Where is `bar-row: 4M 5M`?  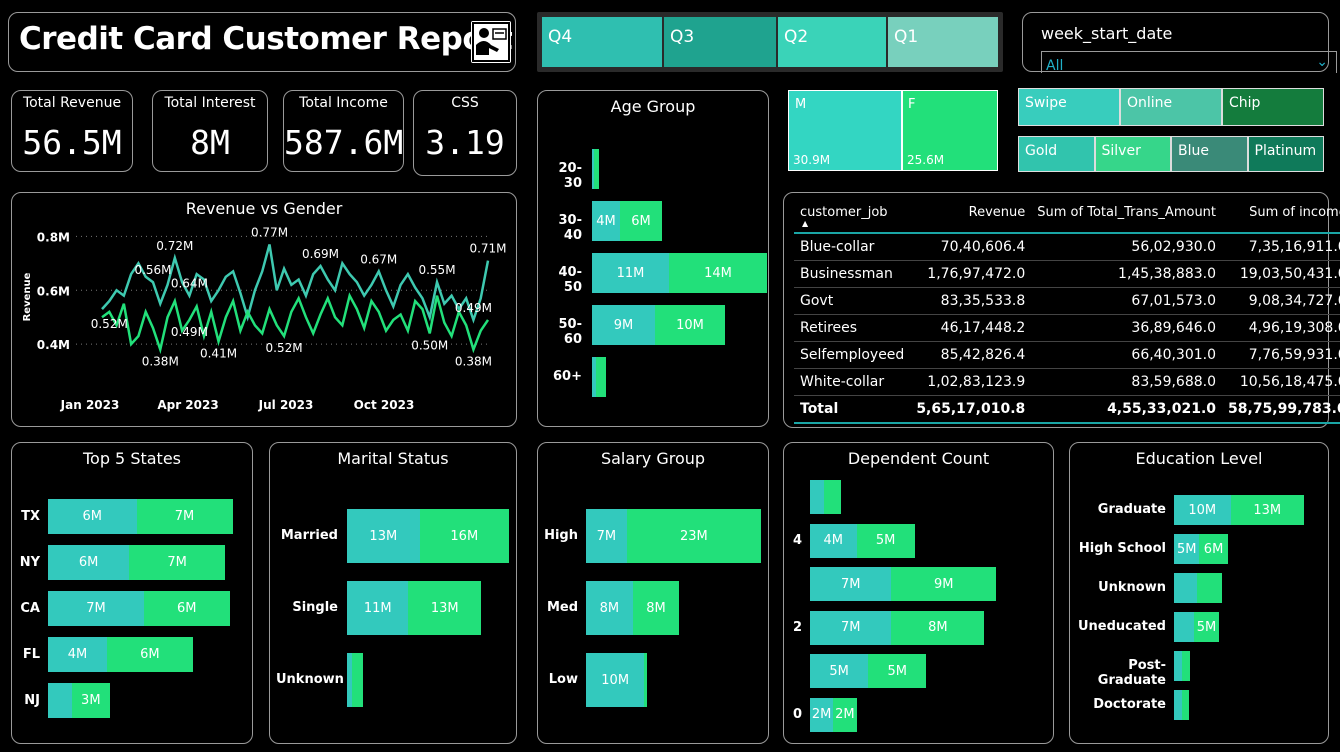 bar-row: 4M 5M is located at coordinates (862, 540).